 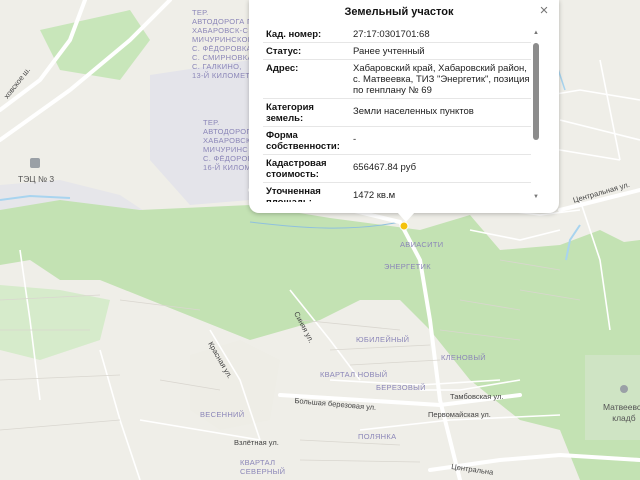 I want to click on row-cadastral-value: Кадастровая стоимость: 656467.84 руб, so click(x=397, y=169).